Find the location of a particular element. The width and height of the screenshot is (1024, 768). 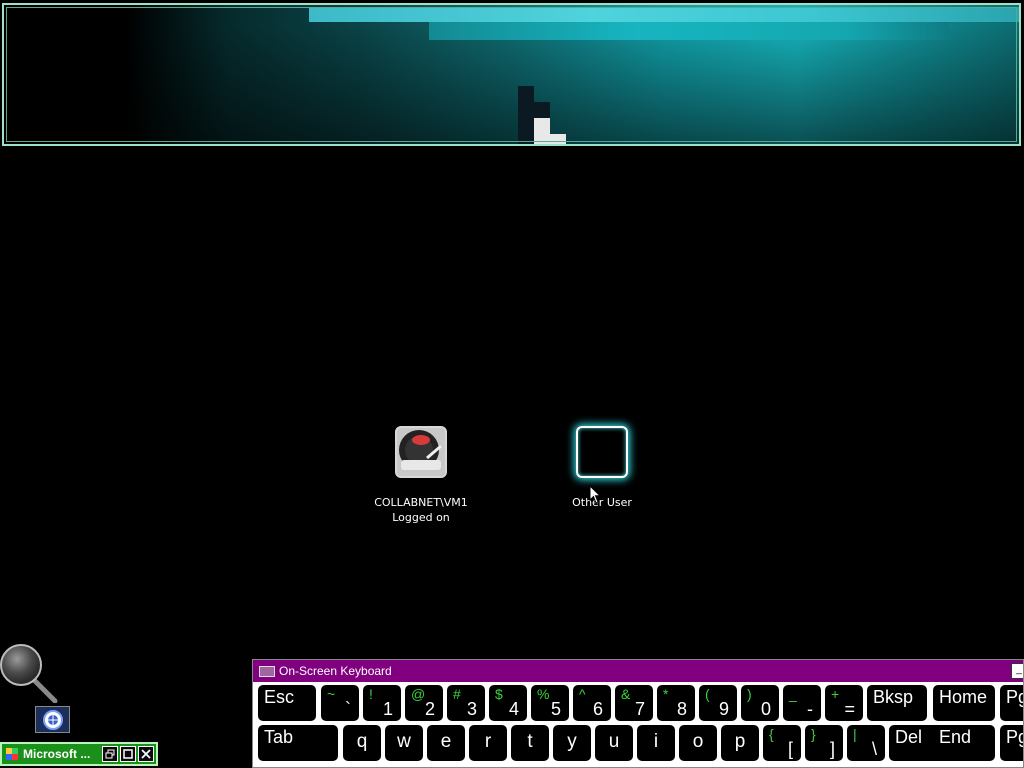

key-label: 7 is located at coordinates (639, 709).